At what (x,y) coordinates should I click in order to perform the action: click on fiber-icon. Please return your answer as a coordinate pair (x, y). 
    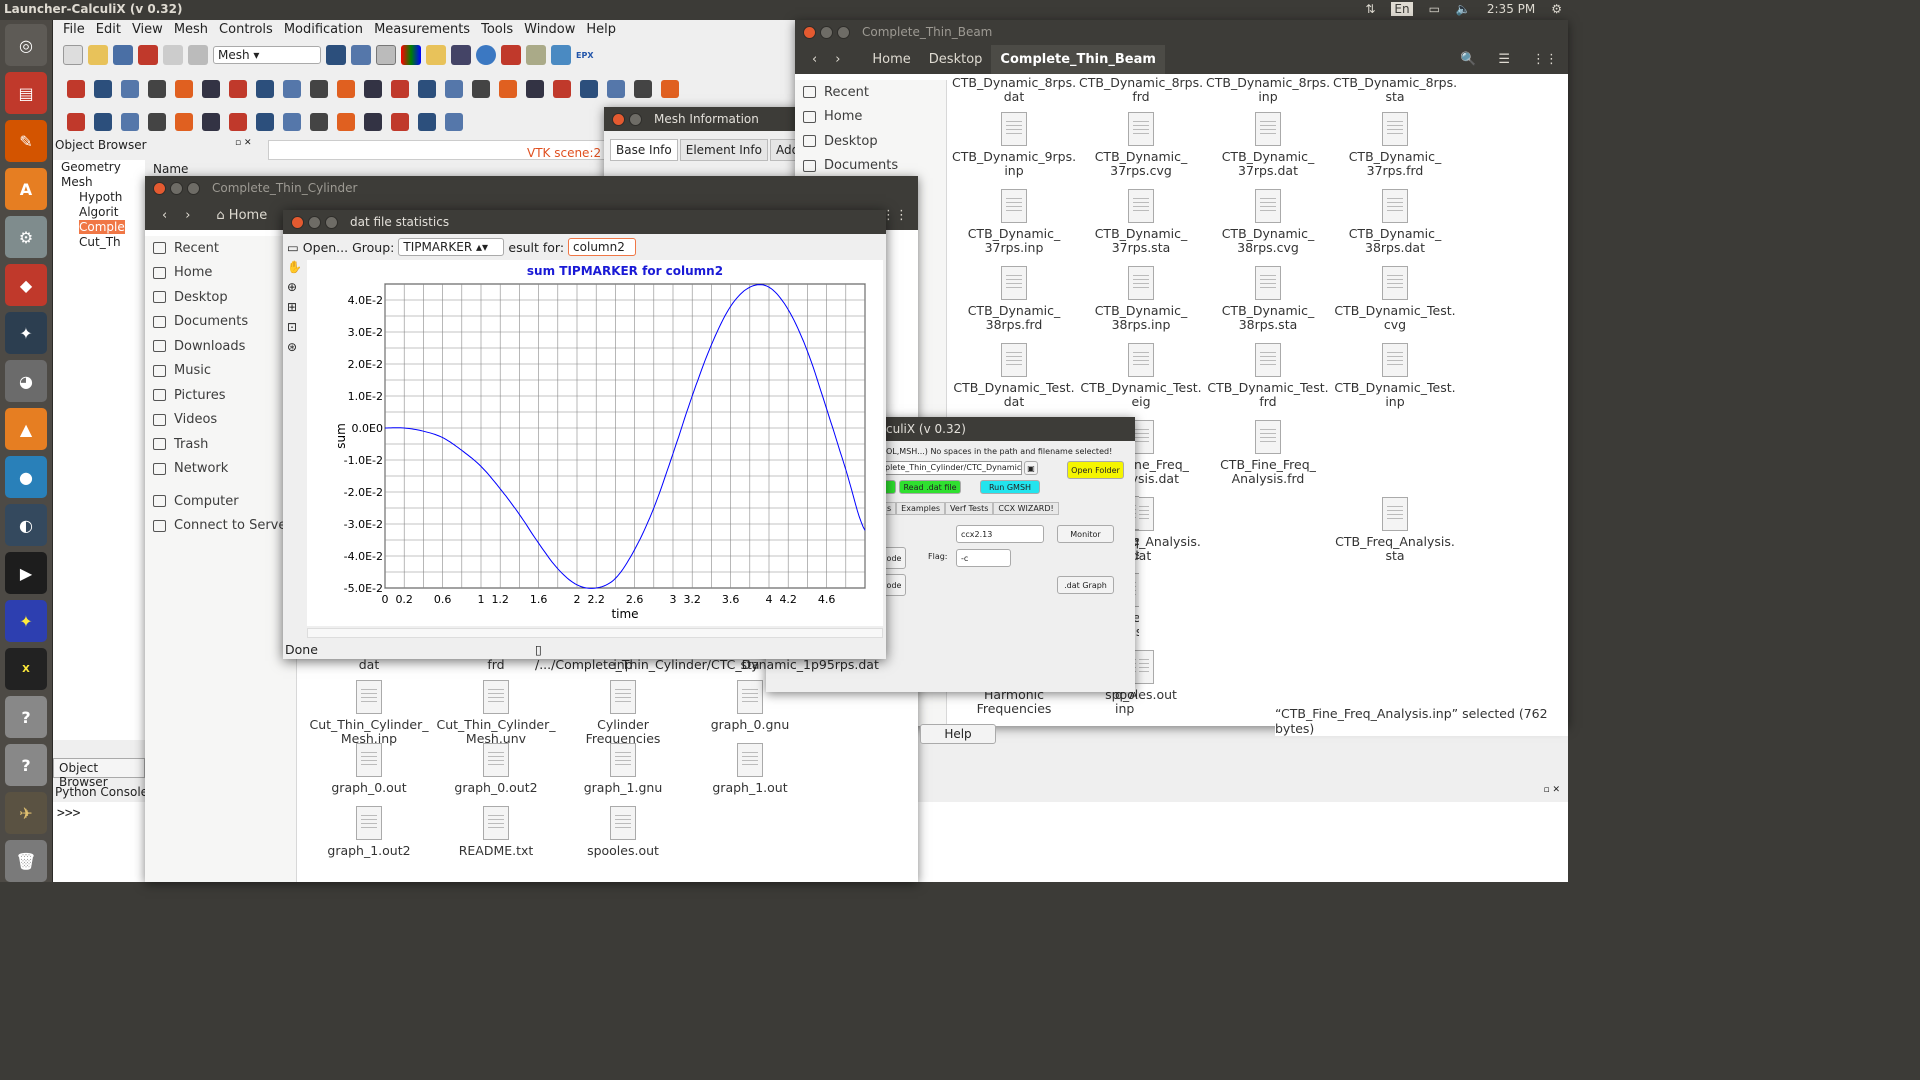
    Looking at the image, I should click on (536, 55).